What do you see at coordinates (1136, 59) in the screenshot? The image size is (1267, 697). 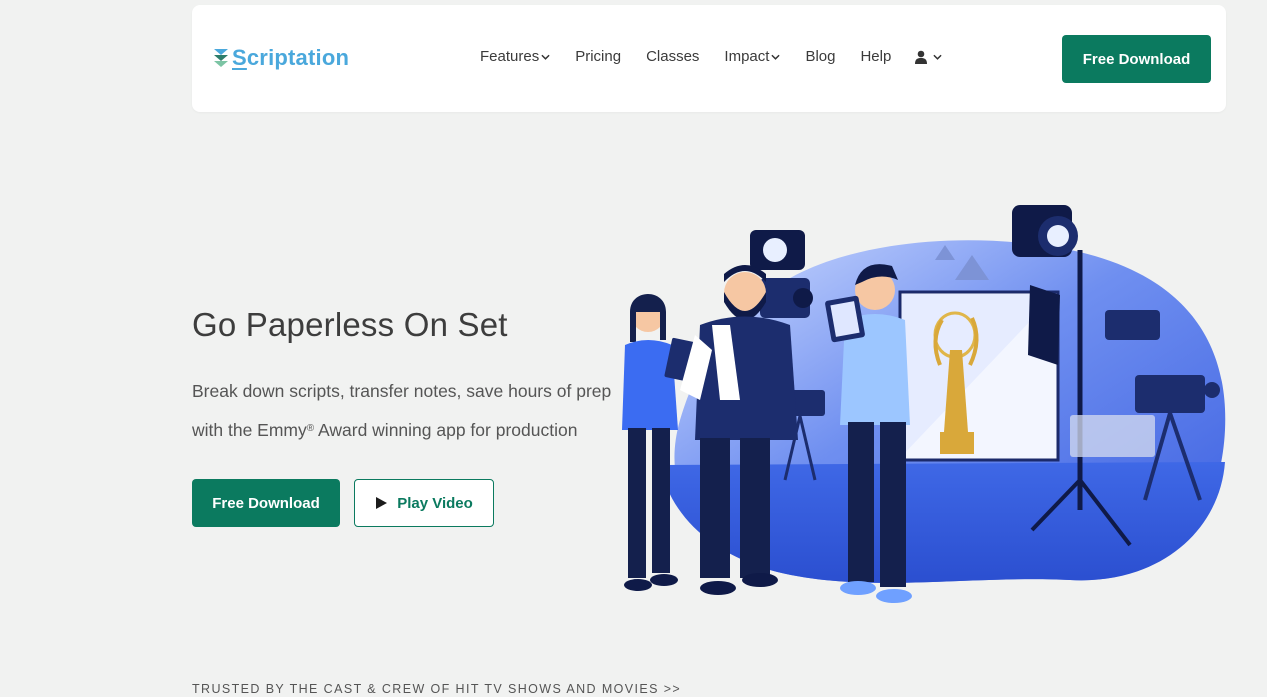 I see `header-free-download-button: Free Download` at bounding box center [1136, 59].